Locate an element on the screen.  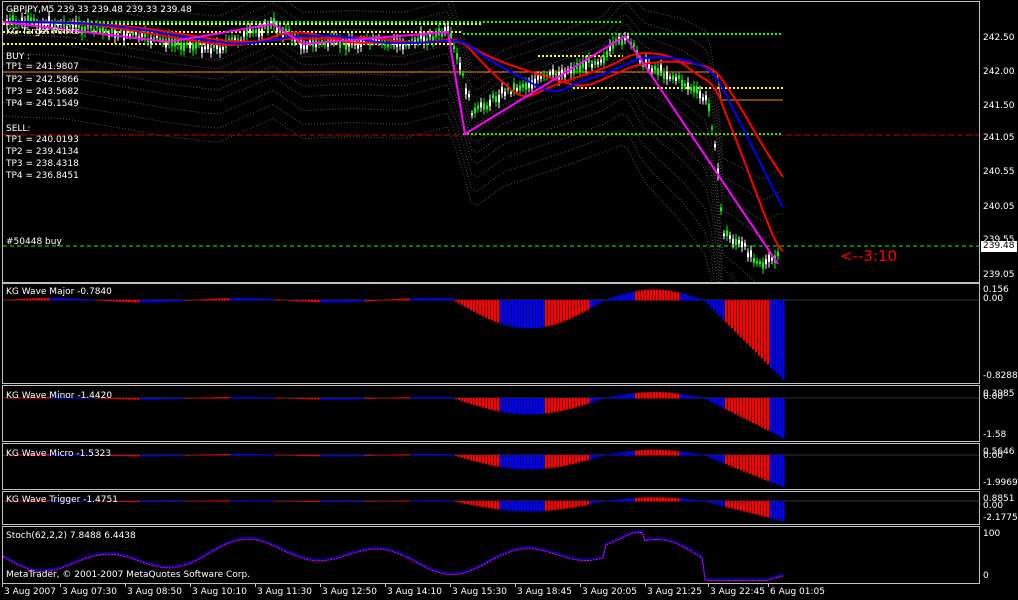
time-label: 3 Aug 2007 is located at coordinates (30, 592).